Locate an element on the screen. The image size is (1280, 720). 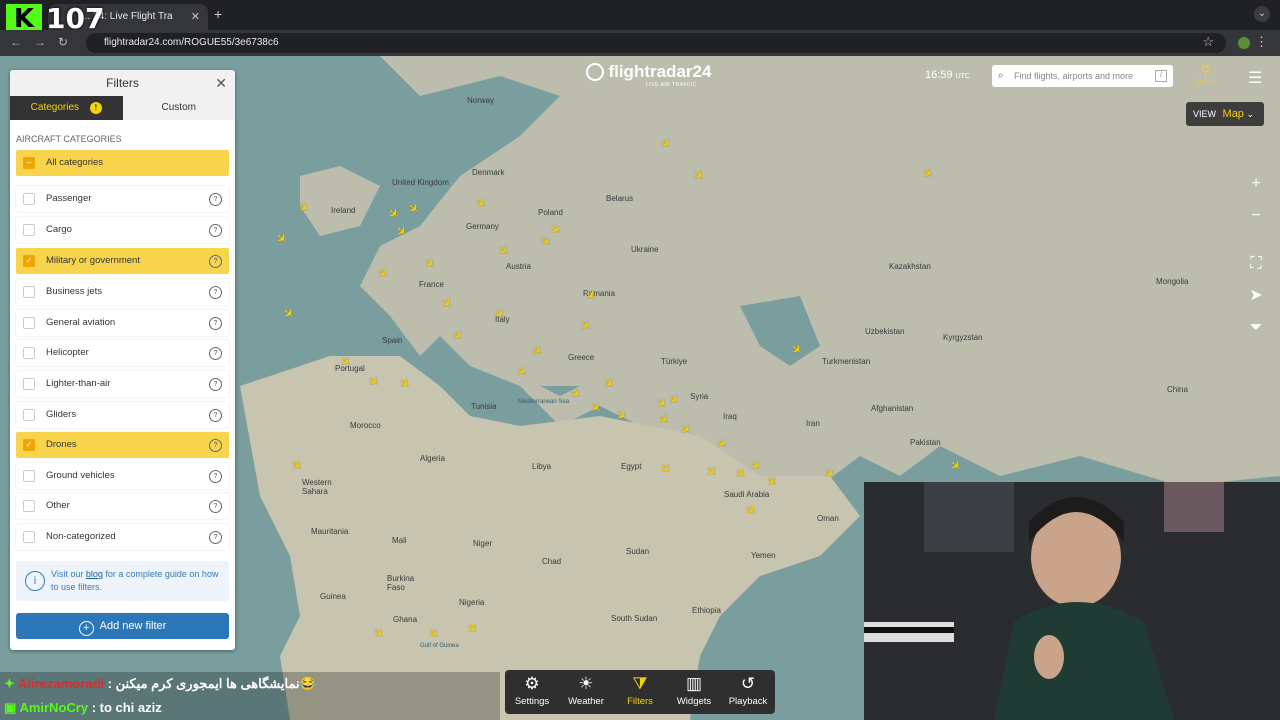
map-label: Ethiopia is located at coordinates (706, 610).